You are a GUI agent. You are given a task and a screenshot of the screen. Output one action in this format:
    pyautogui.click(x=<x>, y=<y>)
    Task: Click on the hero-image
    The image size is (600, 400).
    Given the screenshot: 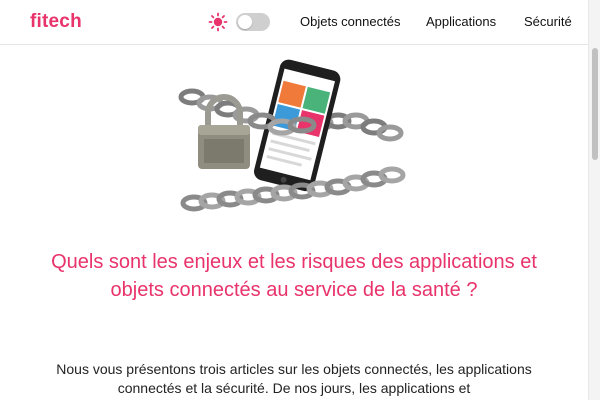 What is the action you would take?
    pyautogui.click(x=292, y=135)
    